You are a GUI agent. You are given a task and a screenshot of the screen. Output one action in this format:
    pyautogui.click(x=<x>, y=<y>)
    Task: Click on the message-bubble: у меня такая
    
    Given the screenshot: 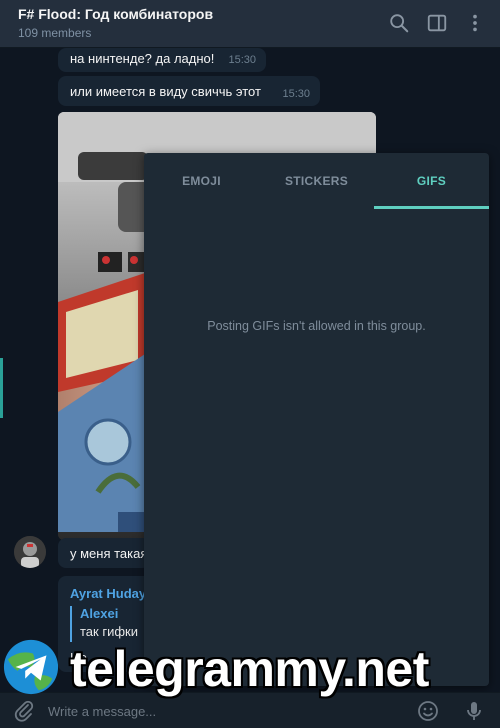 What is the action you would take?
    pyautogui.click(x=104, y=553)
    